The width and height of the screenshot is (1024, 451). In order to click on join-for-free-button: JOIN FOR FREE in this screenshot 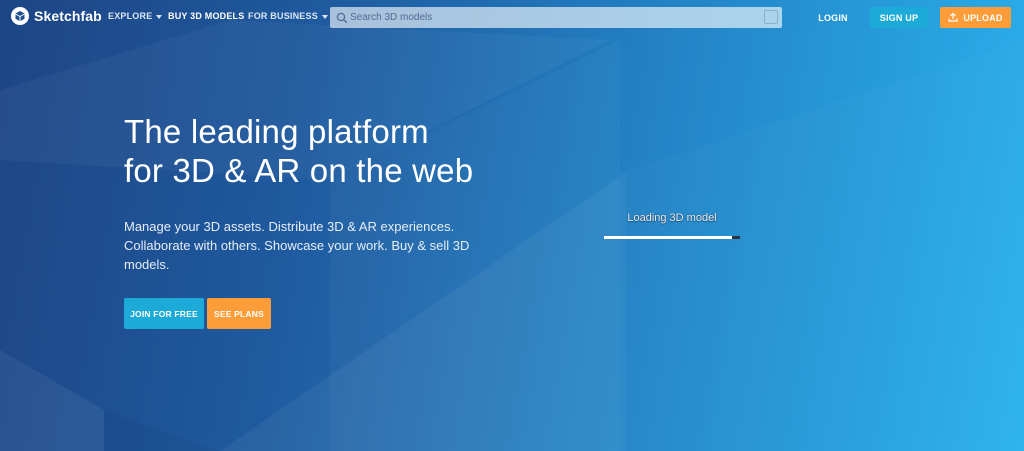, I will do `click(164, 313)`.